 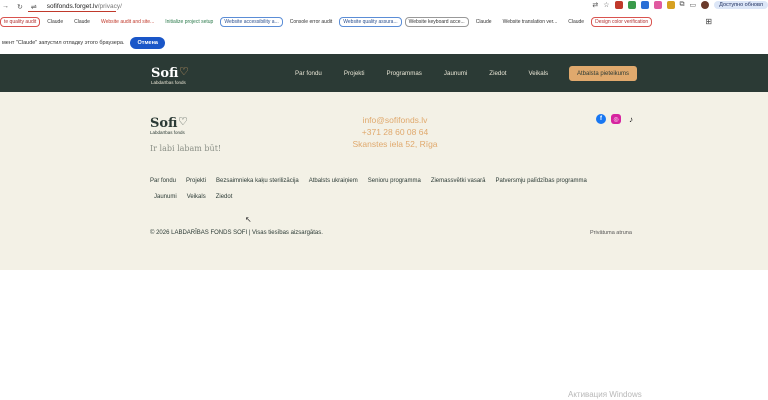 I want to click on email-link: info@sofifonds.lv, so click(x=395, y=120).